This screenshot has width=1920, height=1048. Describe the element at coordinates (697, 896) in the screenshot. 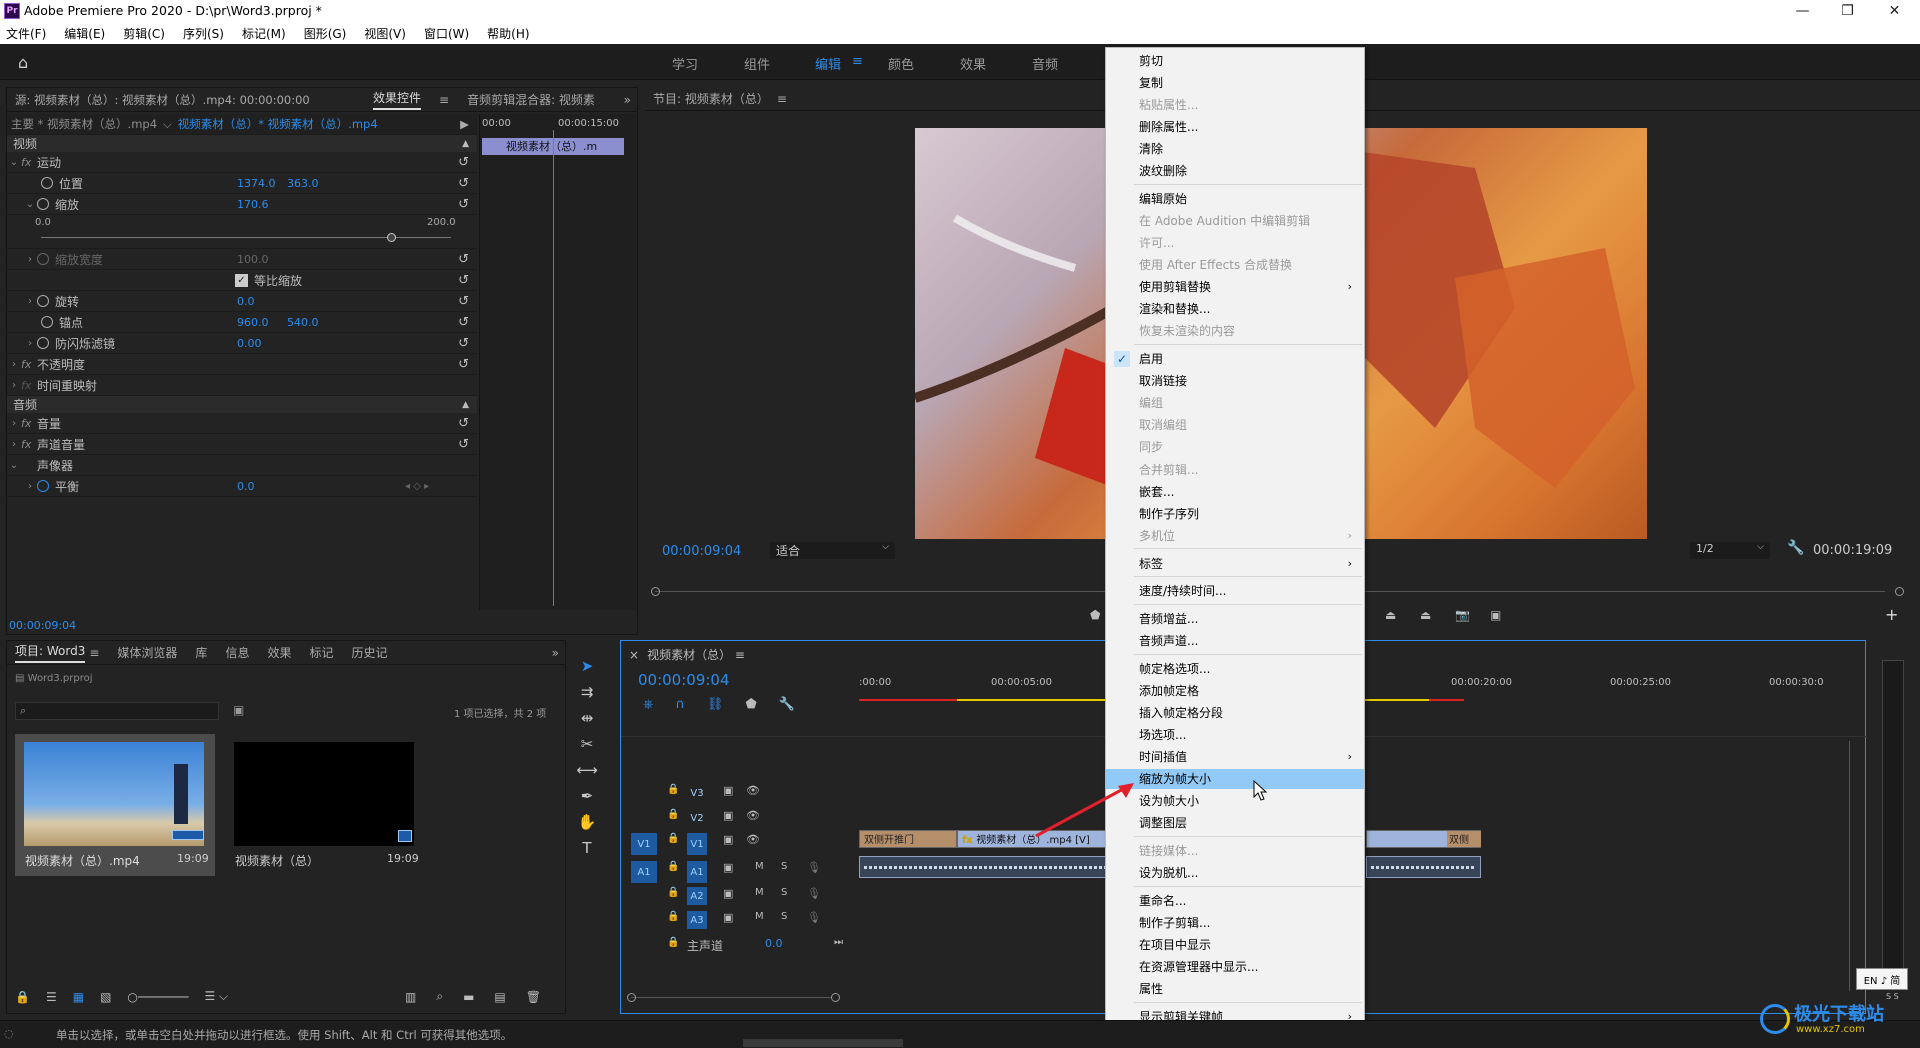

I see `track-a2-label: A2` at that location.